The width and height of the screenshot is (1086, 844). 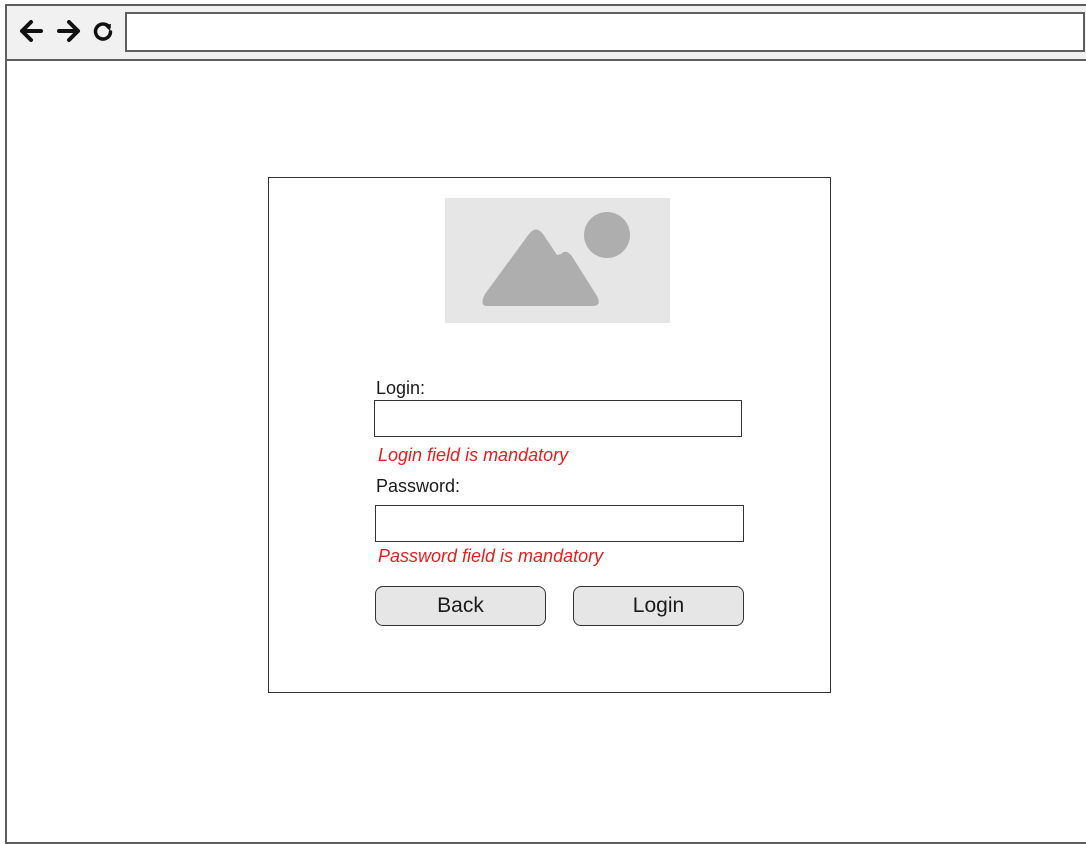 What do you see at coordinates (401, 388) in the screenshot?
I see `login-label: Login:` at bounding box center [401, 388].